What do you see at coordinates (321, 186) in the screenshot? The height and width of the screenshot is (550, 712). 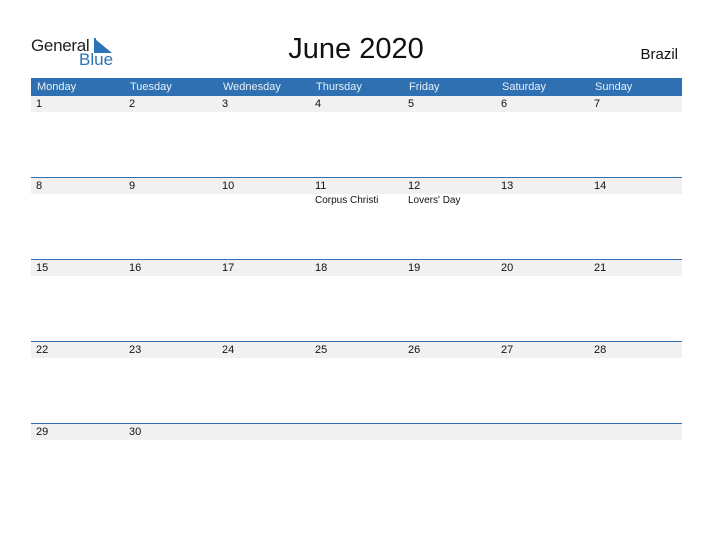 I see `day-number: 11` at bounding box center [321, 186].